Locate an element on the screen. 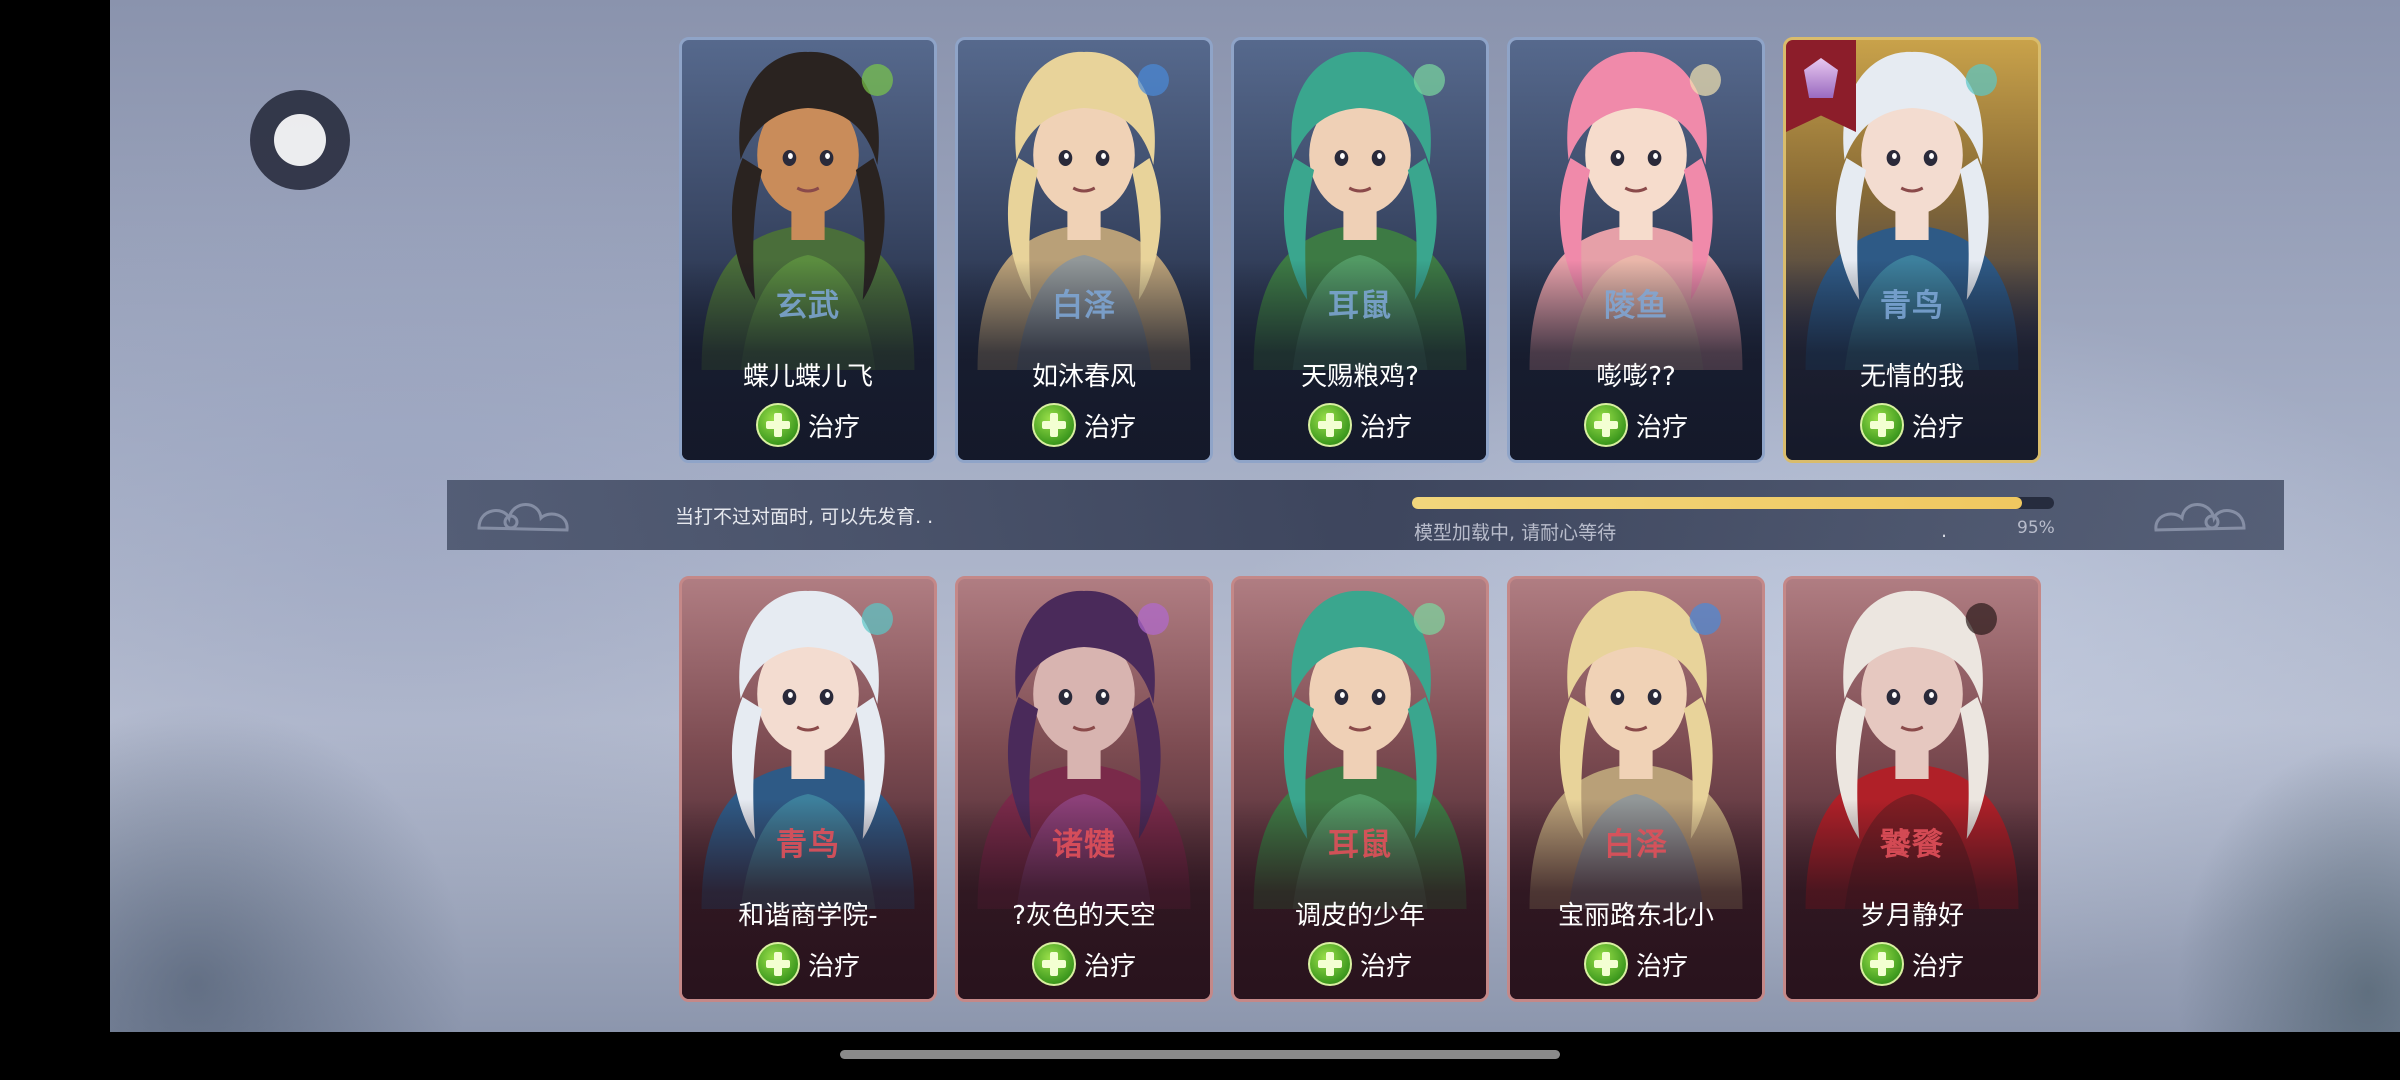  floating-assistive-button is located at coordinates (300, 140).